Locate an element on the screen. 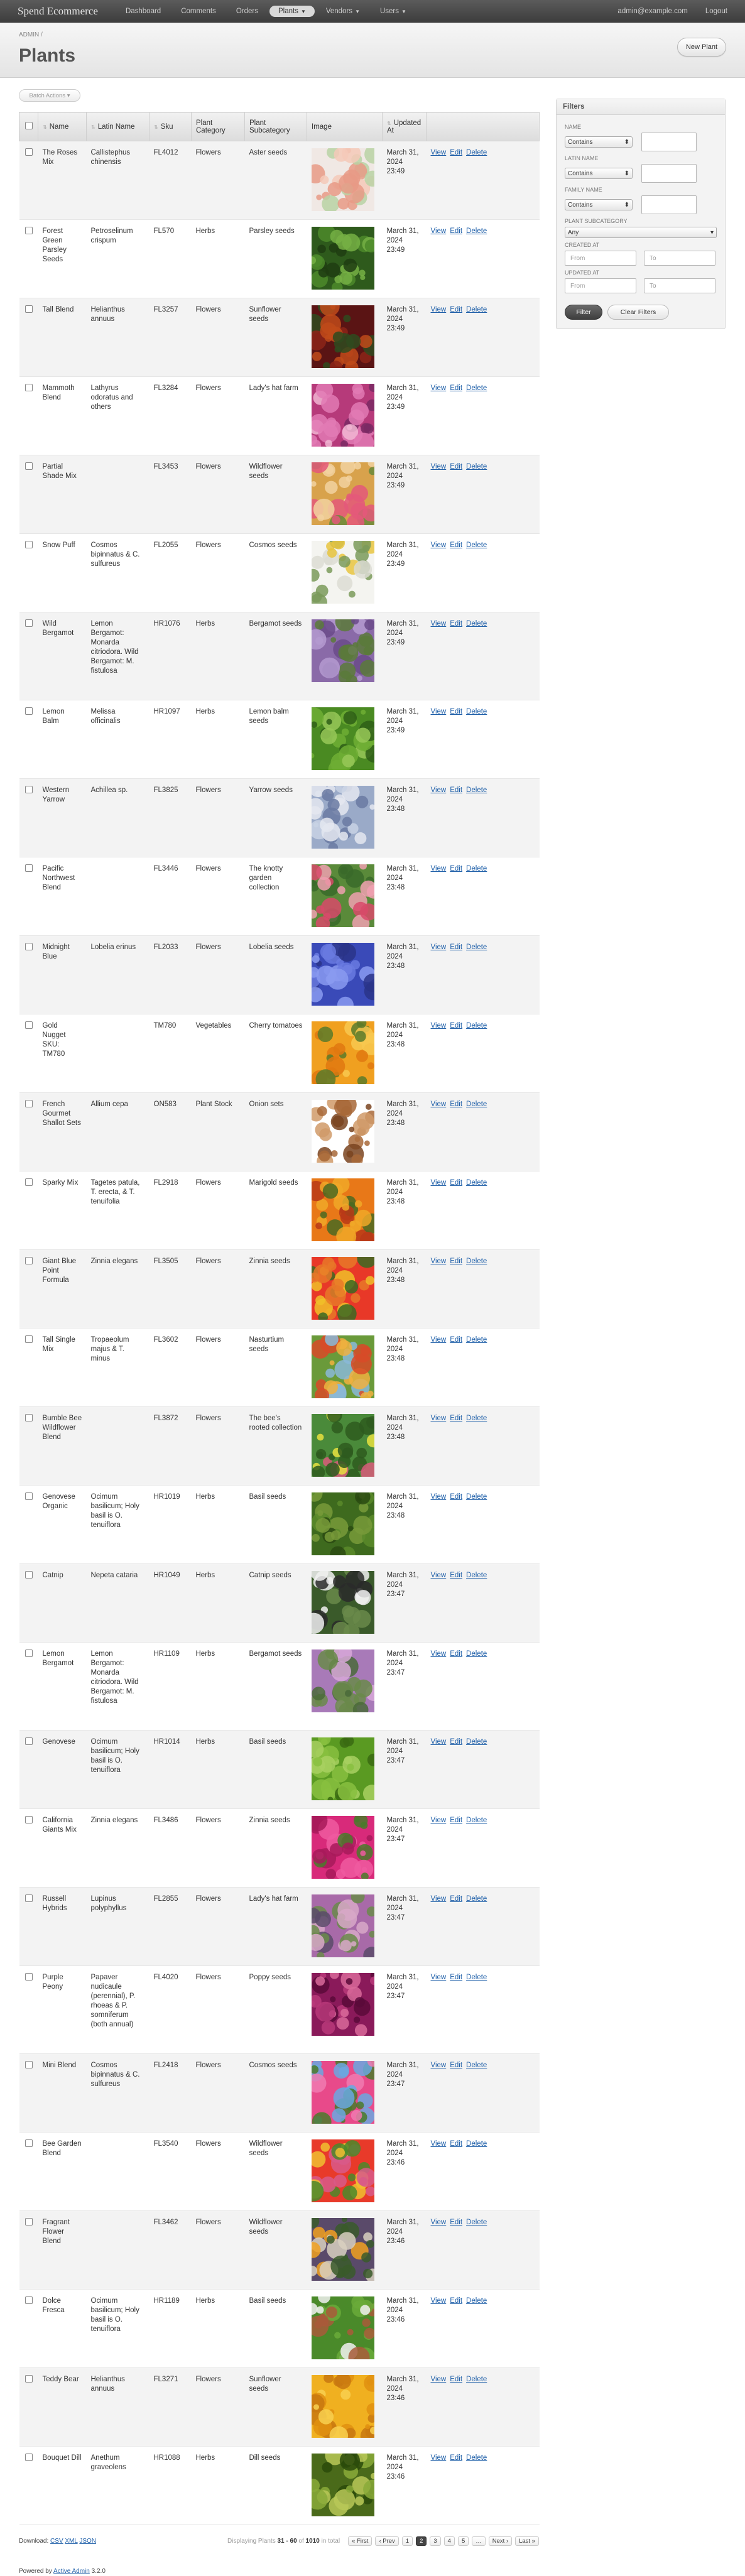  page-link-prev: ‹ Prev is located at coordinates (387, 2541).